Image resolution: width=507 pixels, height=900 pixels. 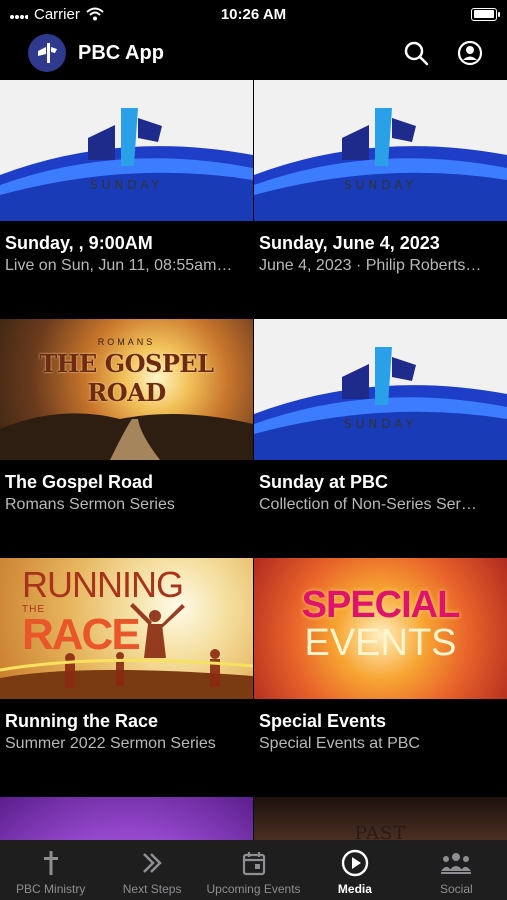 I want to click on wifi-icon, so click(x=95, y=14).